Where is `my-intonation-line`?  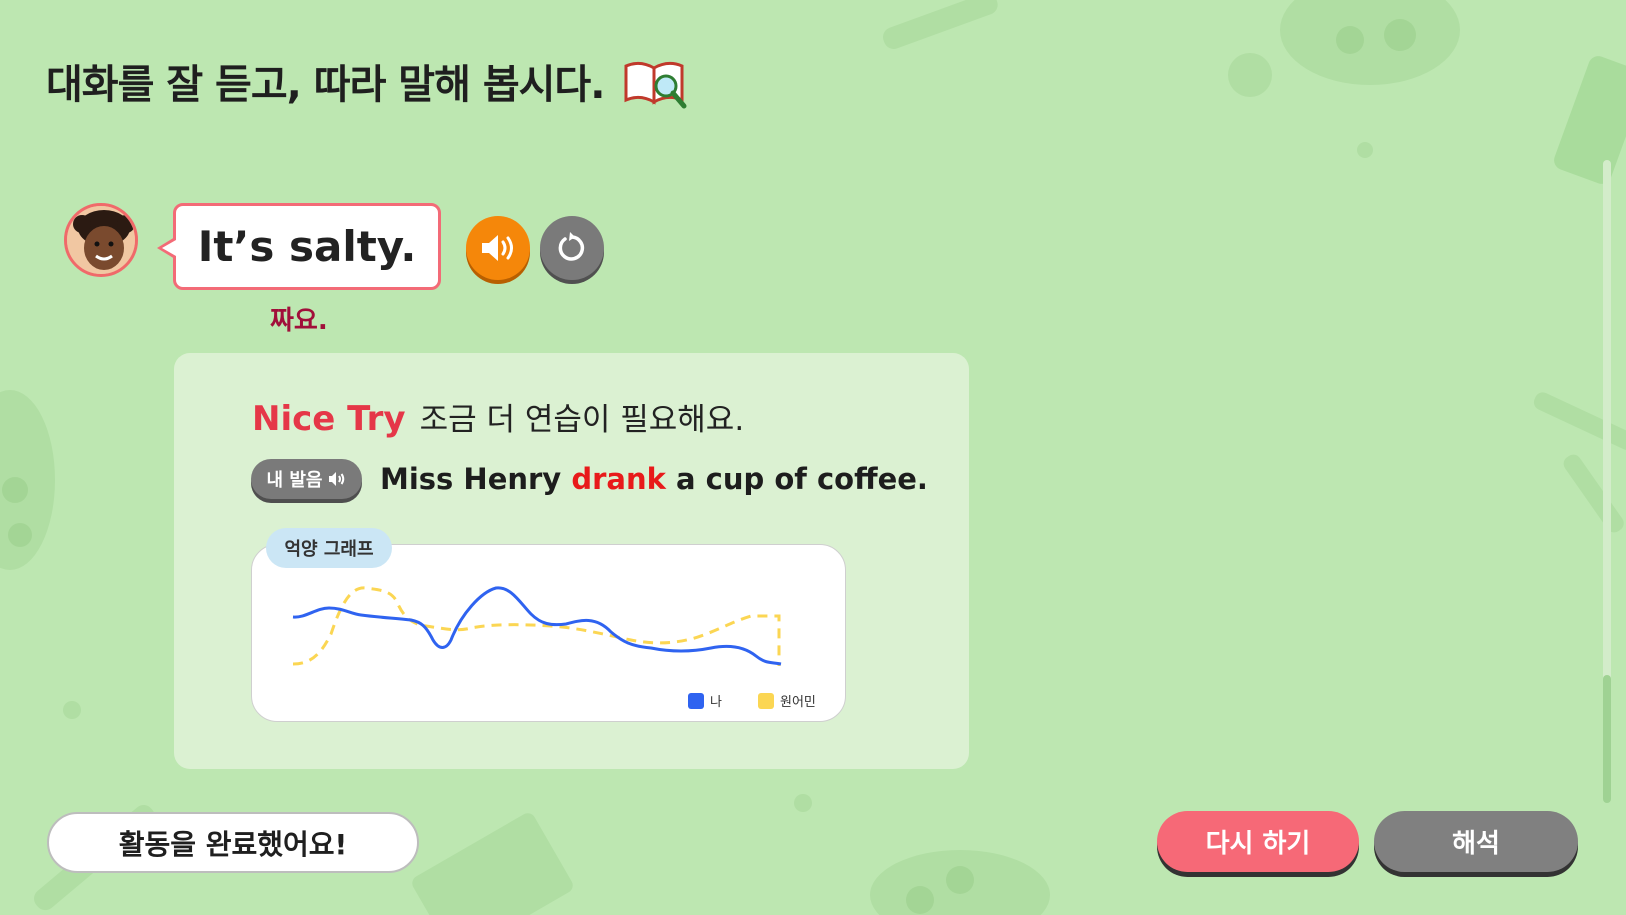
my-intonation-line is located at coordinates (537, 626).